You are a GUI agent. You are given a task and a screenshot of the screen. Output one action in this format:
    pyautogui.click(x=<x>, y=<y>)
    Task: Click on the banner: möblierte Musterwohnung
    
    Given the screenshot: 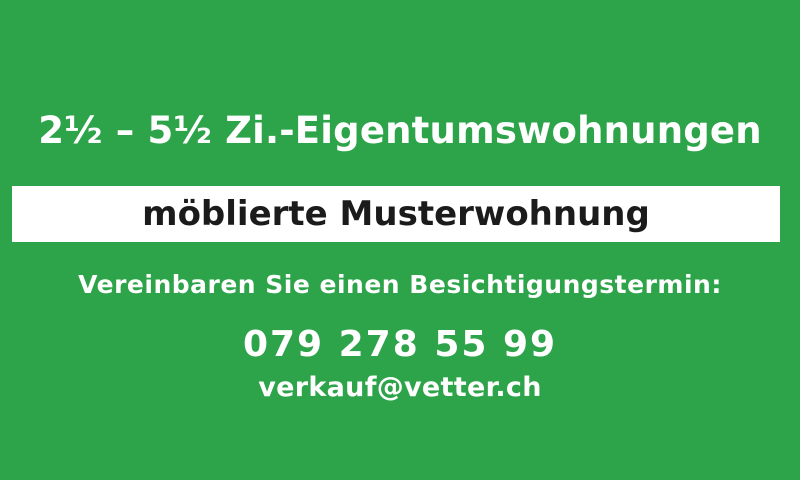 What is the action you would take?
    pyautogui.click(x=396, y=214)
    